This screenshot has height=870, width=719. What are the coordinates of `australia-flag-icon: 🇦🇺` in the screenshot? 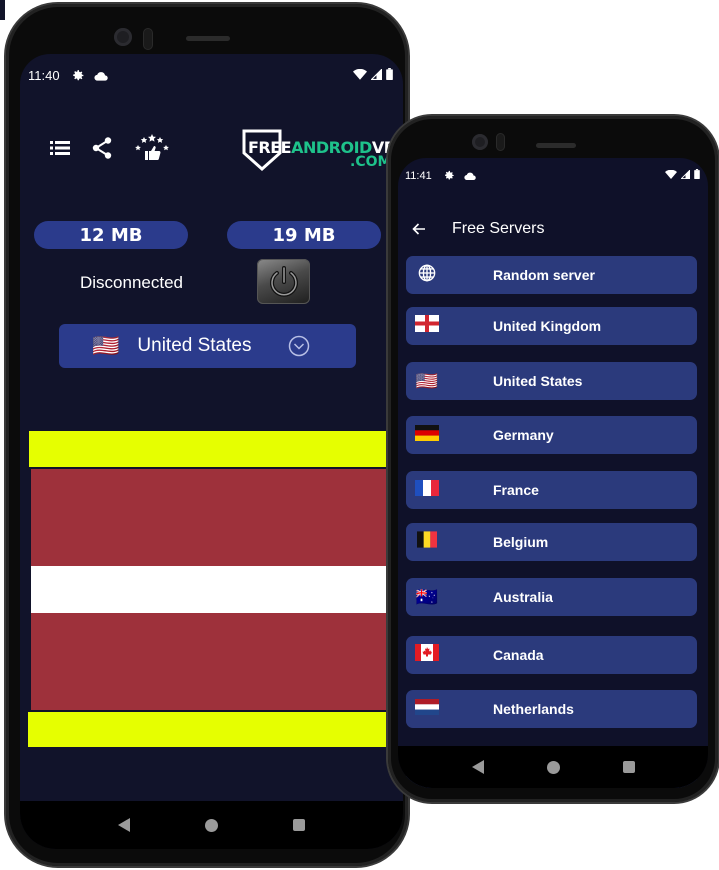 It's located at (427, 596).